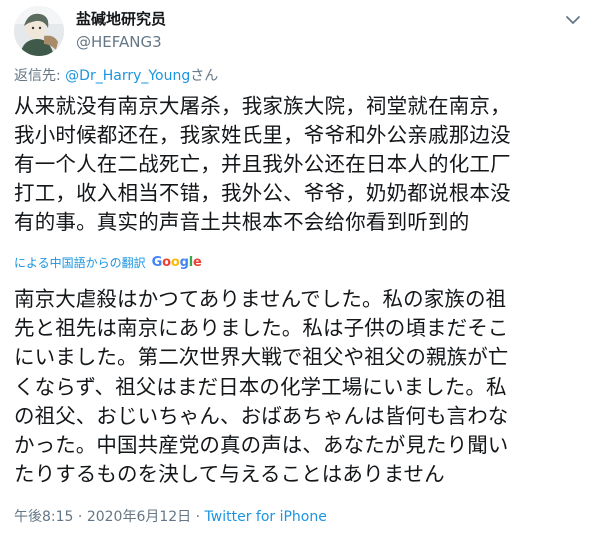  I want to click on avatar, so click(39, 31).